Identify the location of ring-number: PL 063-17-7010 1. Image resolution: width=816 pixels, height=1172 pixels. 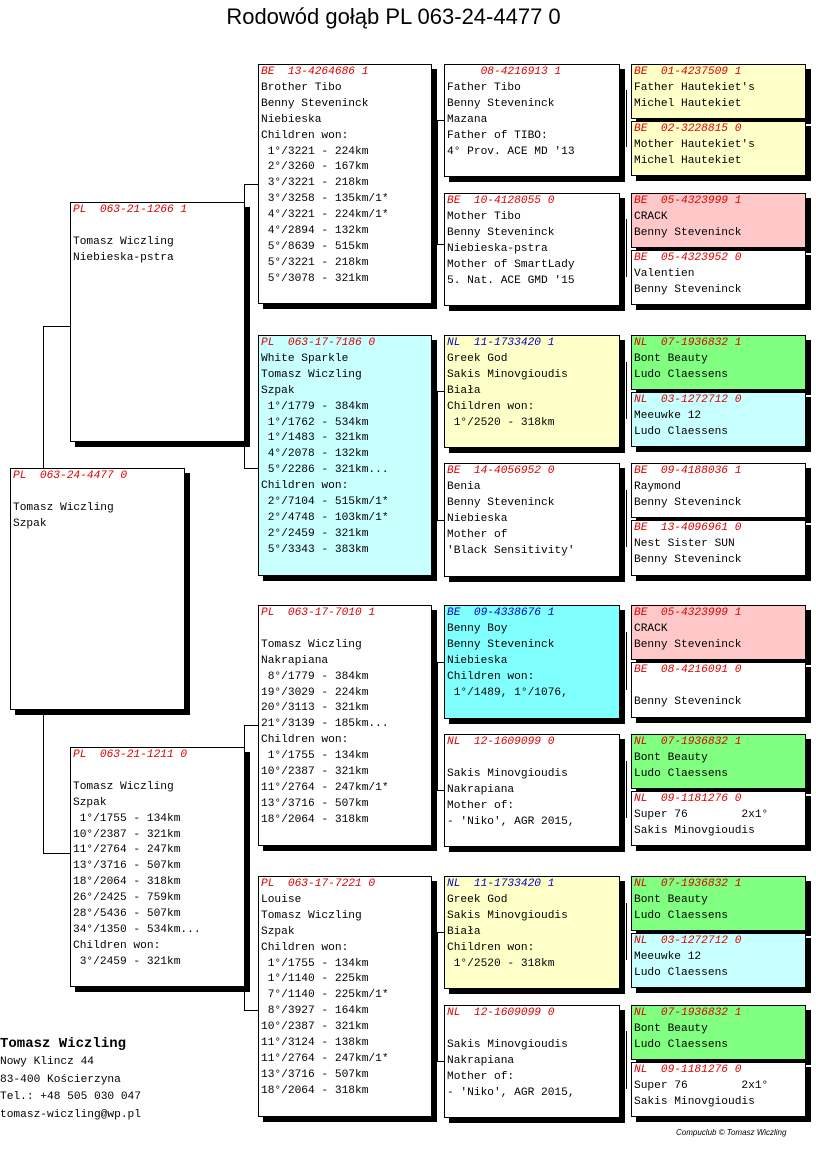
(318, 613).